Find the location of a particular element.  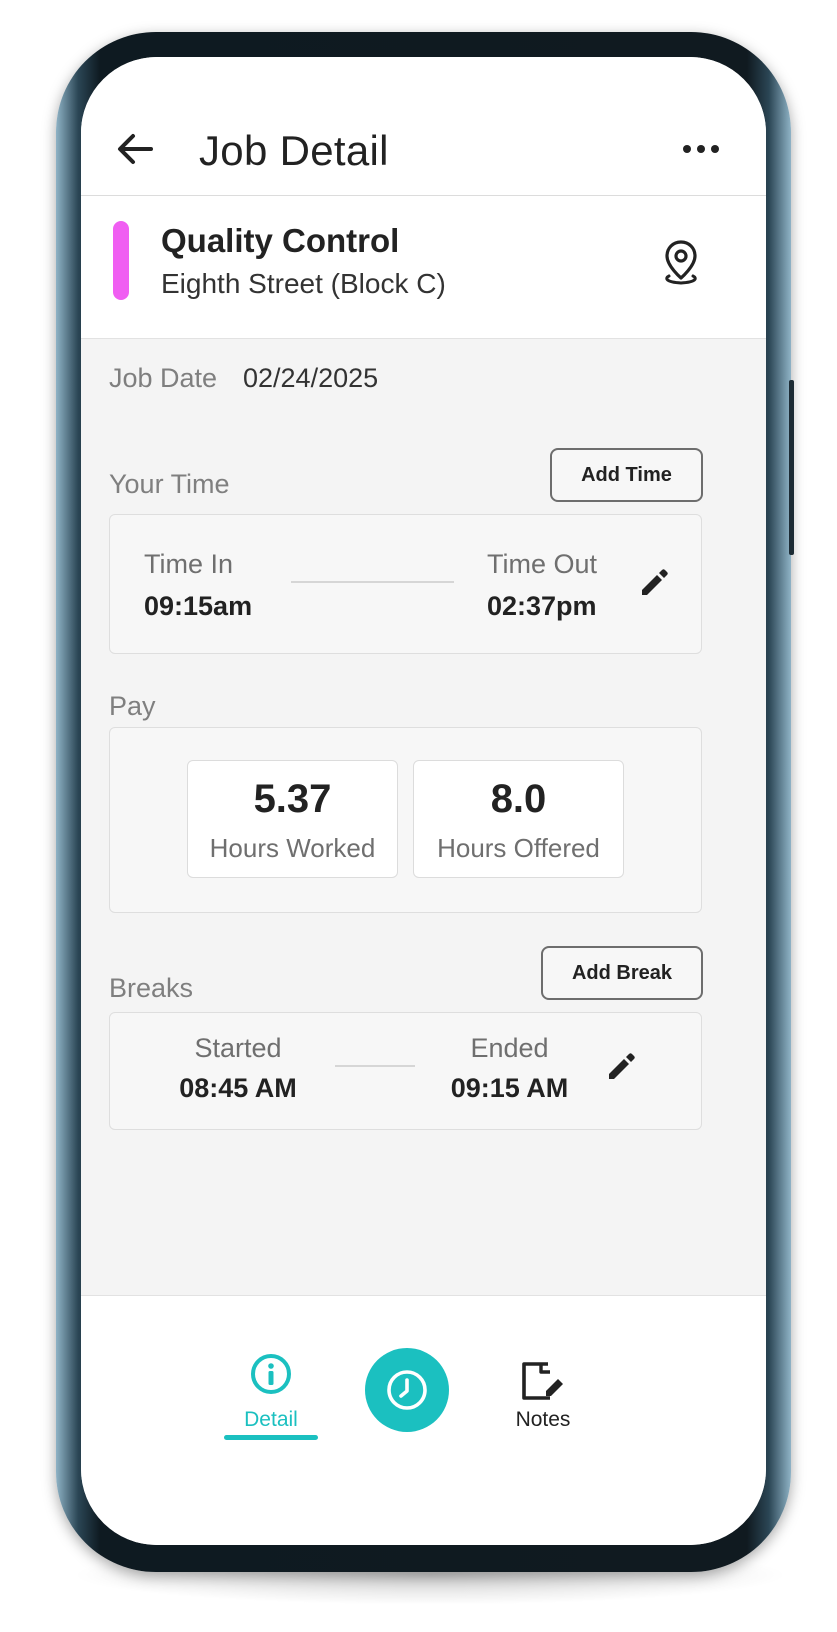

nav-detail-label: Detail is located at coordinates (271, 1419).